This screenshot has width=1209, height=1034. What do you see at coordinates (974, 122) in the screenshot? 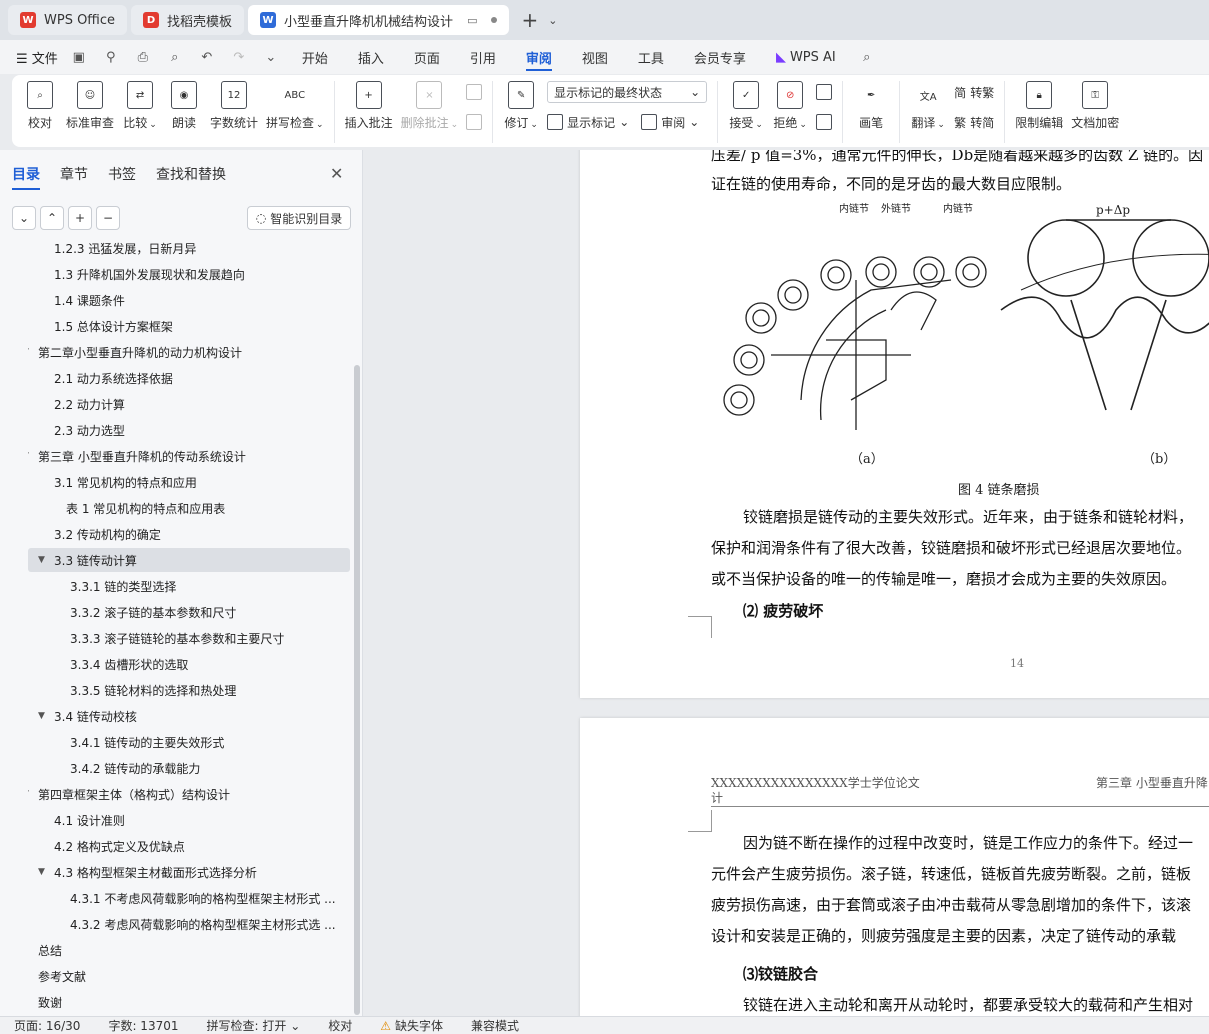
I see `to-simplified-button: 繁转简` at bounding box center [974, 122].